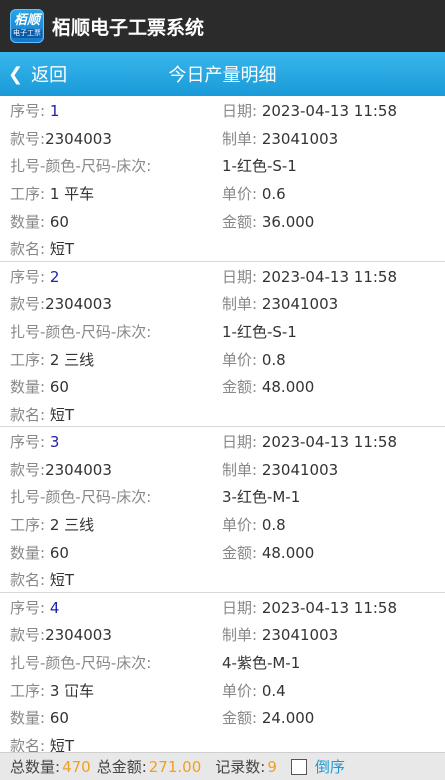 The width and height of the screenshot is (445, 780). What do you see at coordinates (330, 766) in the screenshot?
I see `reverse-order-label: 倒序` at bounding box center [330, 766].